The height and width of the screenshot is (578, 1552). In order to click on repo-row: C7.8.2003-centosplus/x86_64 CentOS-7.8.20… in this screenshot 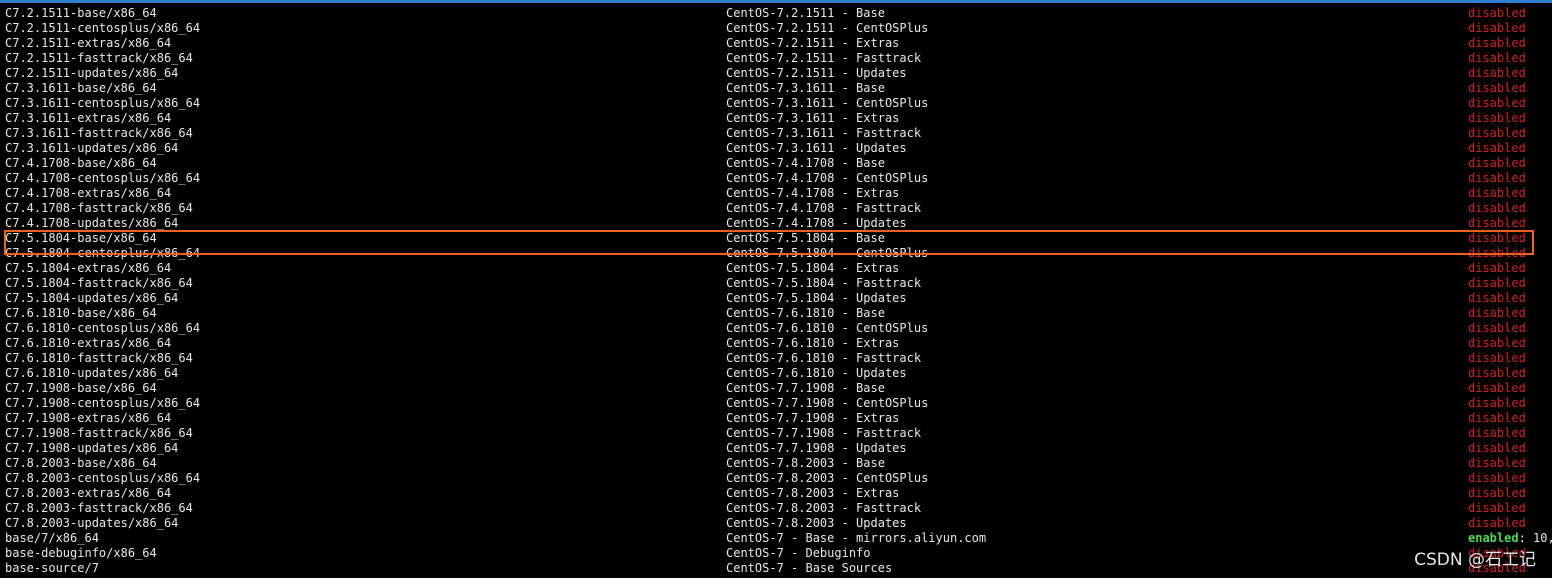, I will do `click(776, 478)`.